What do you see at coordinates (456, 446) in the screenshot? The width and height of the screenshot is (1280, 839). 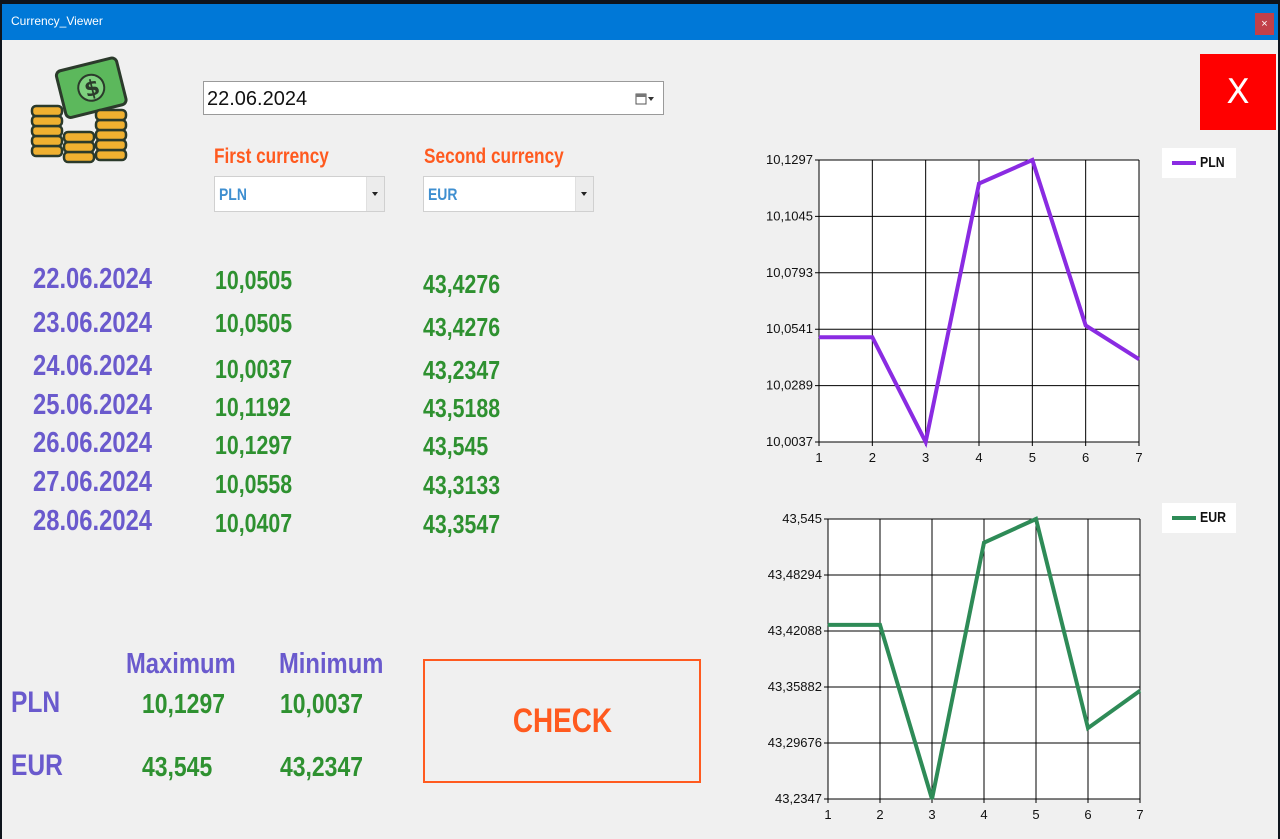 I see `rate-second-value: 43,545` at bounding box center [456, 446].